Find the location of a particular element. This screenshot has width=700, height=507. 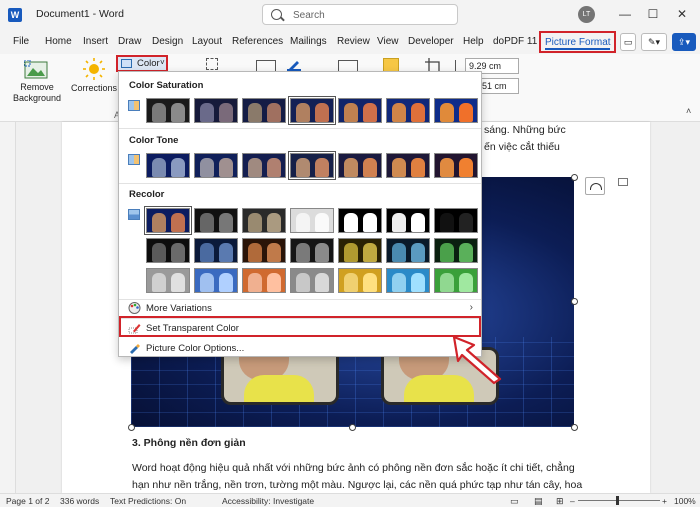

avatar: LT is located at coordinates (586, 14).